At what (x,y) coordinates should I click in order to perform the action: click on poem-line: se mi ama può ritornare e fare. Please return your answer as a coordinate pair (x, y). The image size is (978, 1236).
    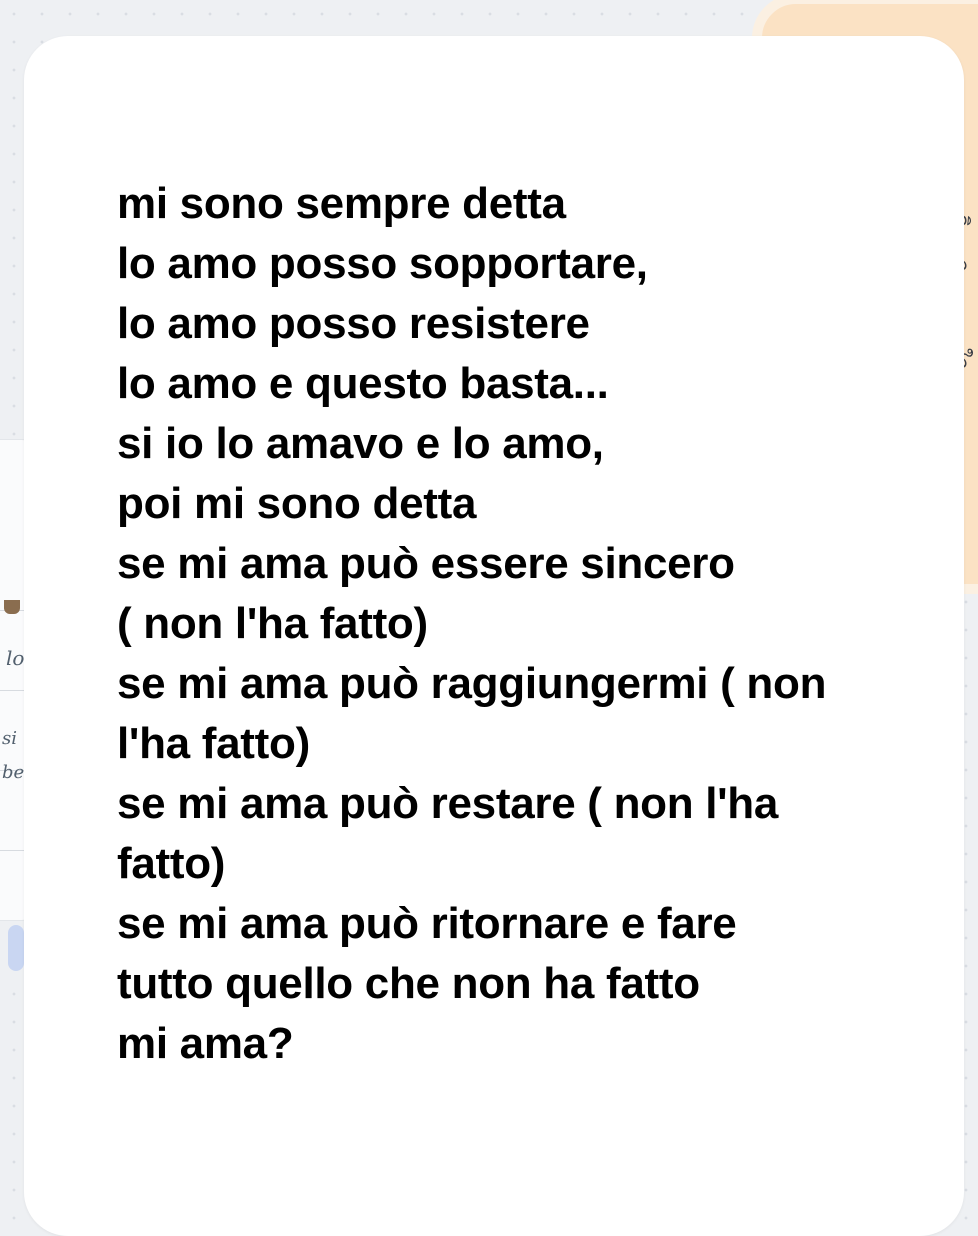
    Looking at the image, I should click on (427, 923).